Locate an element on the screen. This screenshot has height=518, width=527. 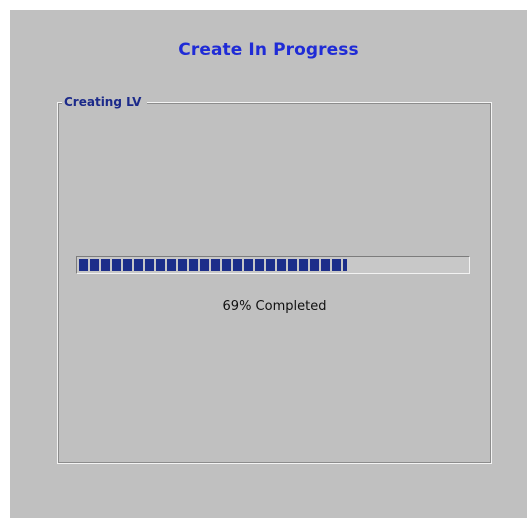
progress-status-text: 69% Completed is located at coordinates (274, 306).